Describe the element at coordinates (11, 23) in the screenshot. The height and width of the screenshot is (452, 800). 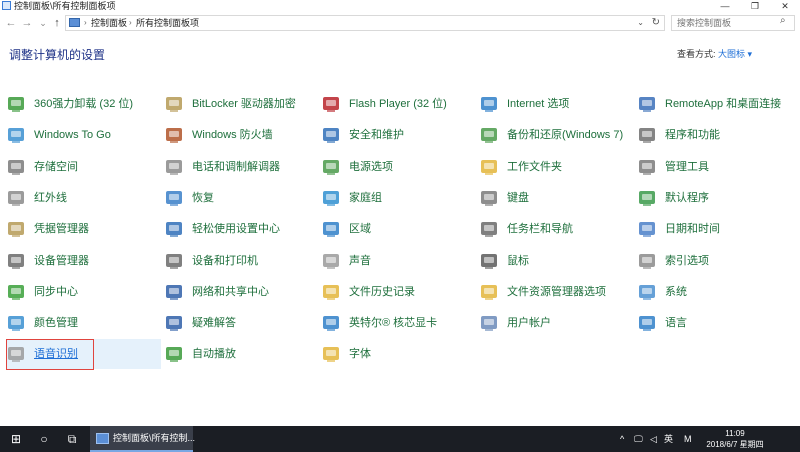
I see `back-arrow-icon: ←` at that location.